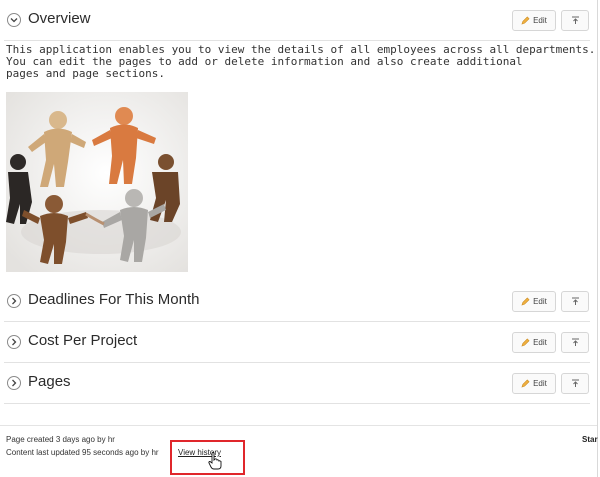 The image size is (600, 477). I want to click on scrollbar-edge, so click(597, 238).